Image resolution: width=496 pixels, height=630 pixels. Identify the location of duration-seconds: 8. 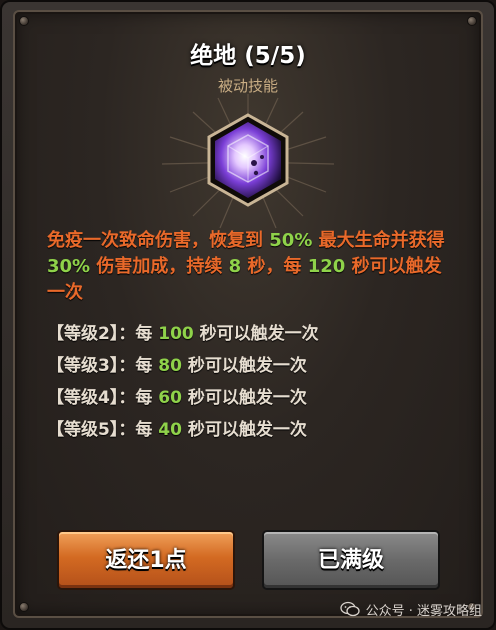
(235, 266).